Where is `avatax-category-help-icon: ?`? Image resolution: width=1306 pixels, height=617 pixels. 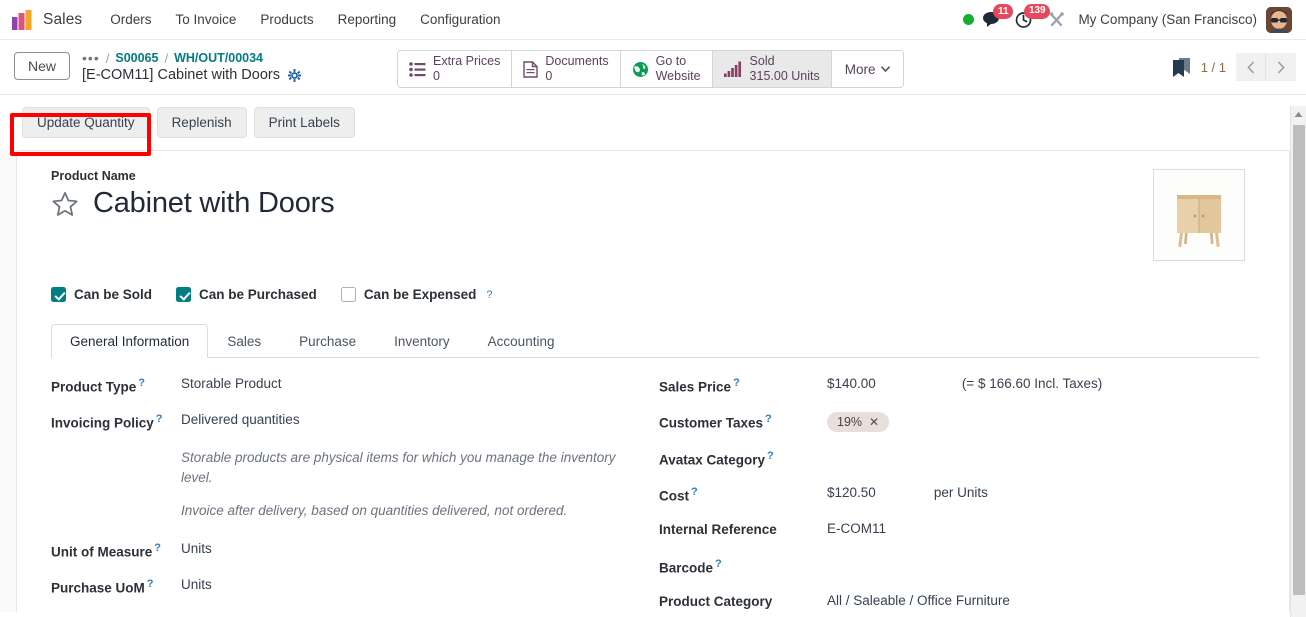
avatax-category-help-icon: ? is located at coordinates (770, 456).